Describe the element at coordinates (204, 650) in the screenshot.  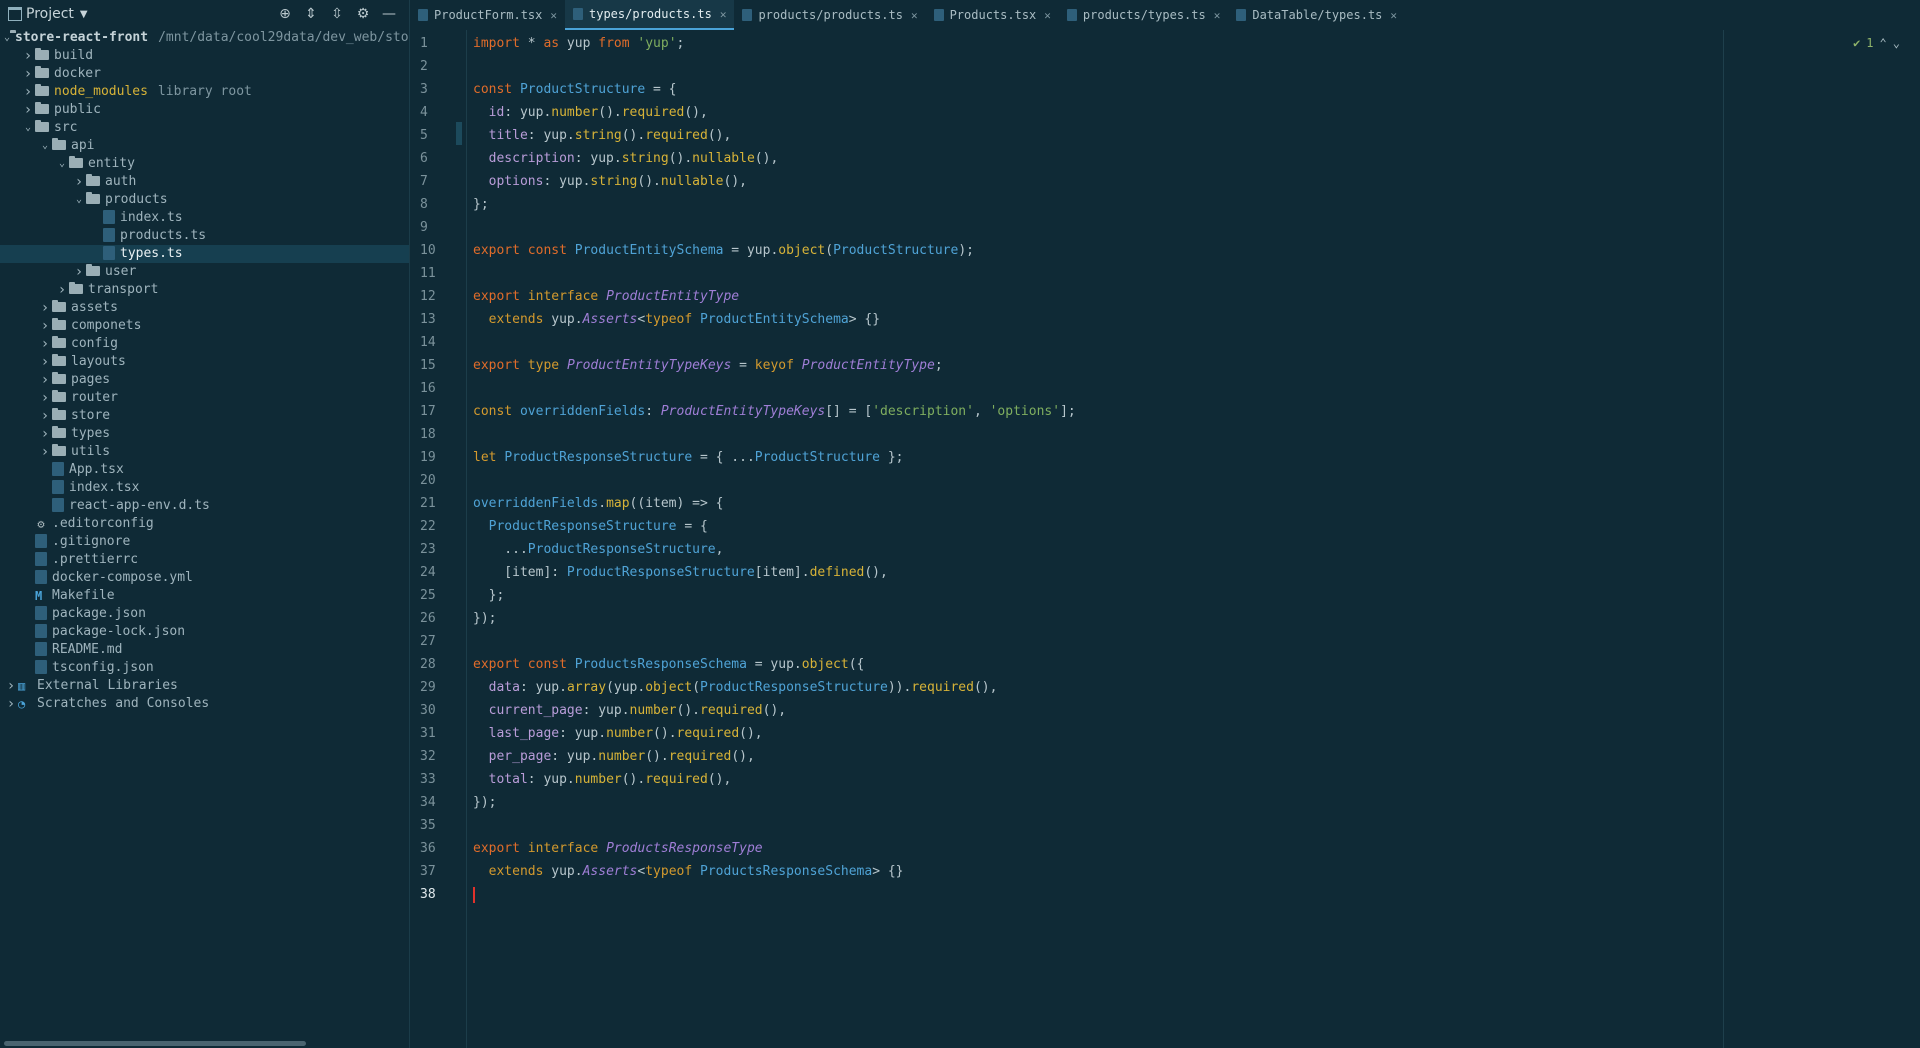
I see `tree-item: README.md` at that location.